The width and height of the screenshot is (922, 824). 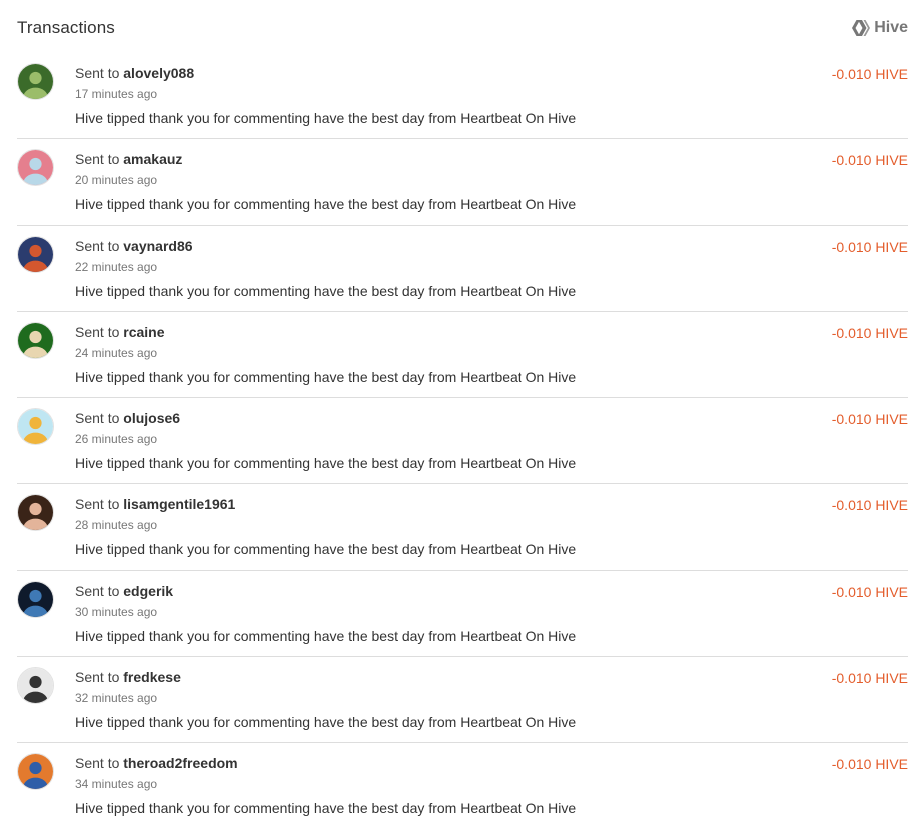 What do you see at coordinates (891, 27) in the screenshot?
I see `network-label: Hive` at bounding box center [891, 27].